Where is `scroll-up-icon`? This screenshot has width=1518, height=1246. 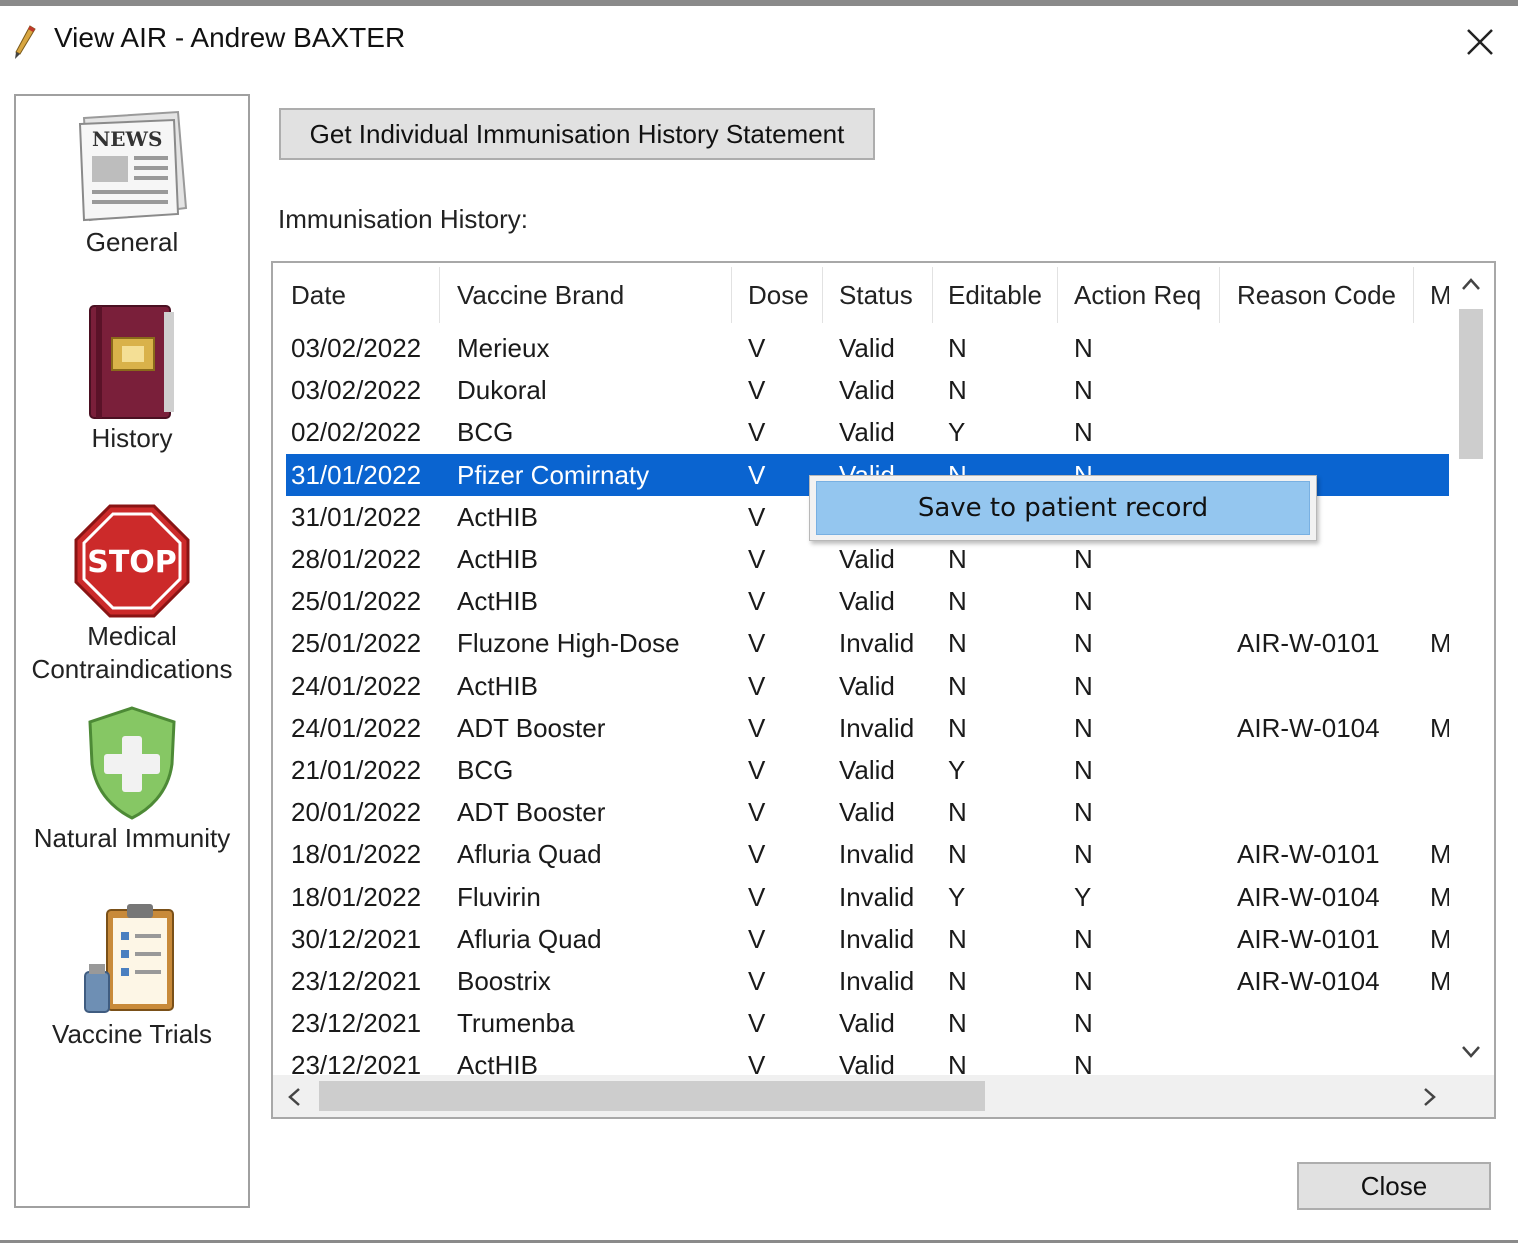 scroll-up-icon is located at coordinates (1471, 284).